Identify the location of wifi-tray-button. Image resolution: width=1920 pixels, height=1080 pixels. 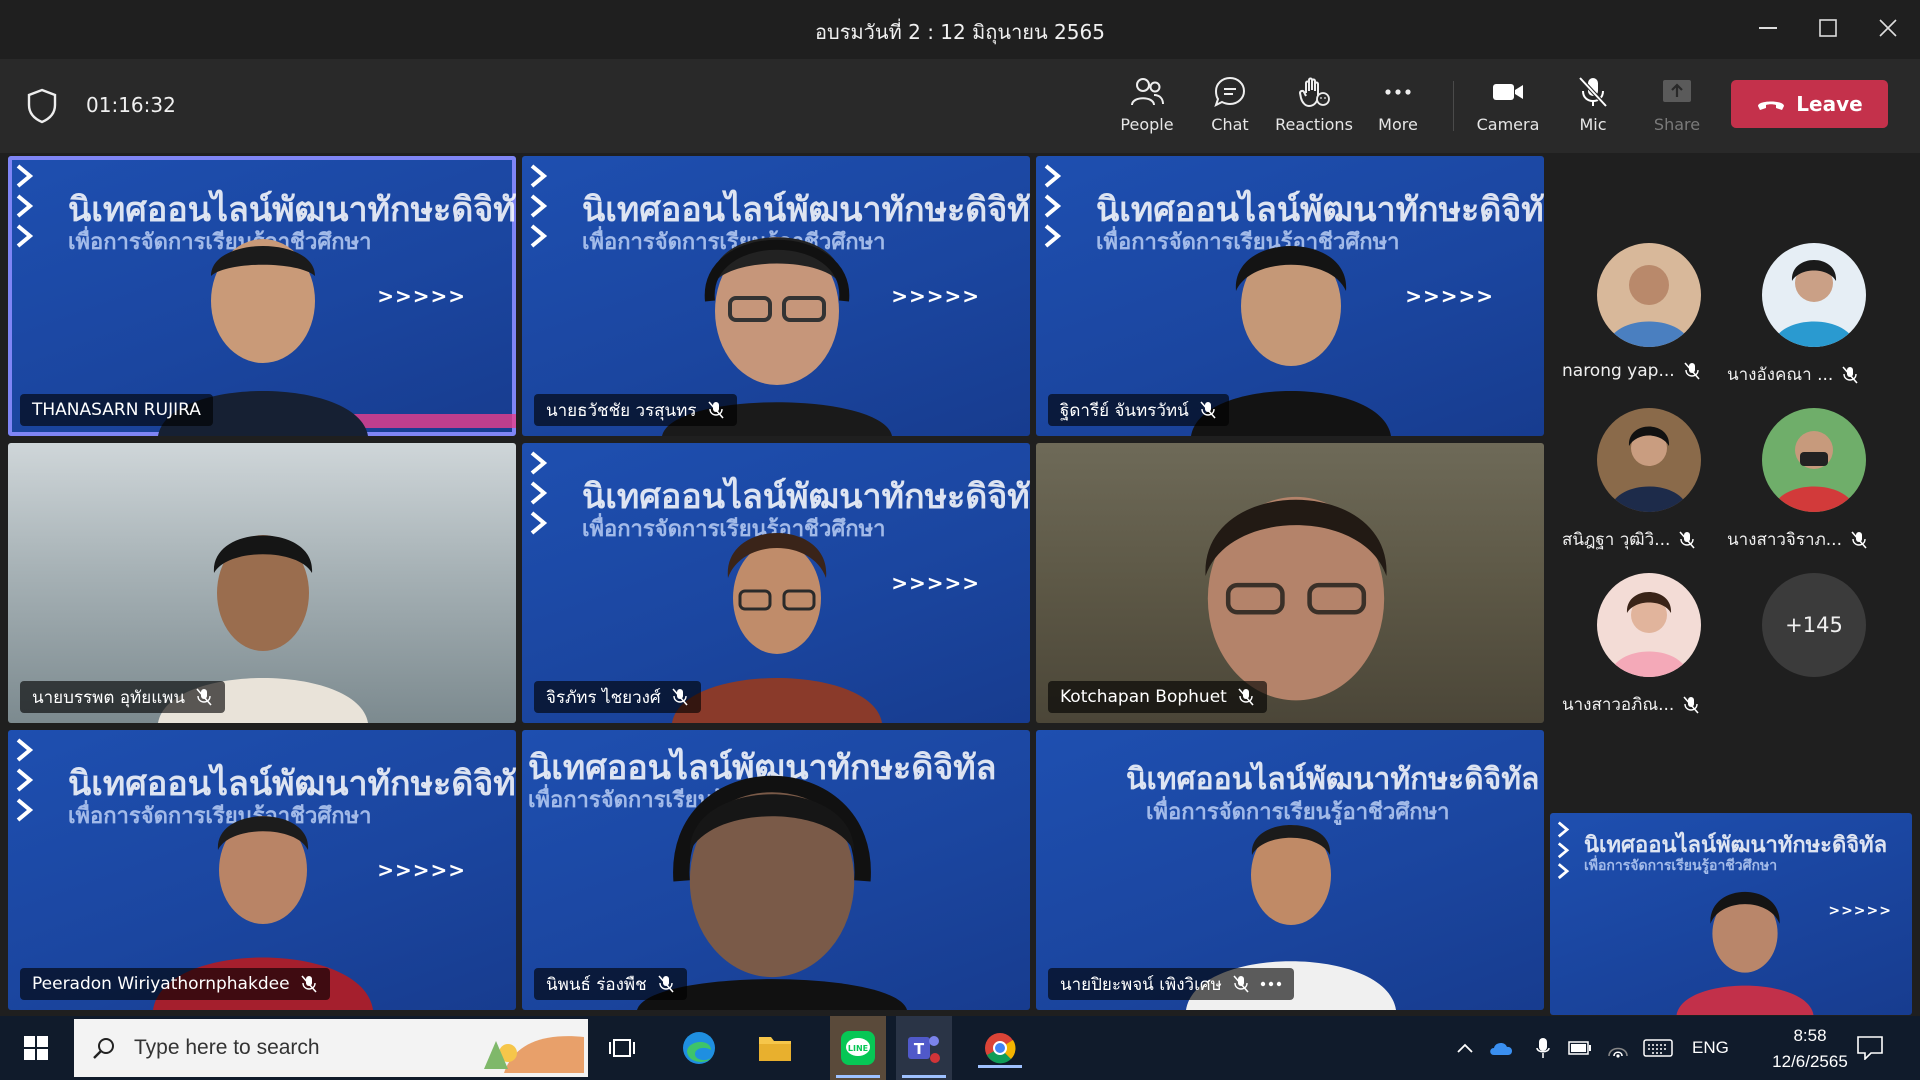
(1618, 1048).